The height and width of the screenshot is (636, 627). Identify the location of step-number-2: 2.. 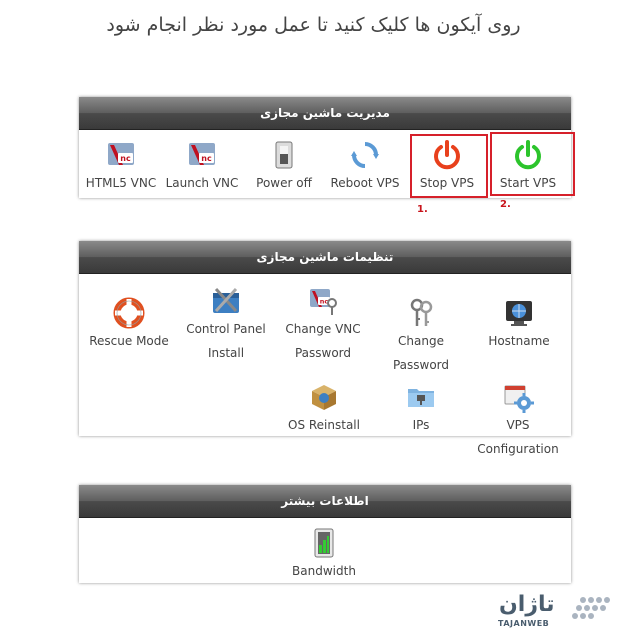
(505, 204).